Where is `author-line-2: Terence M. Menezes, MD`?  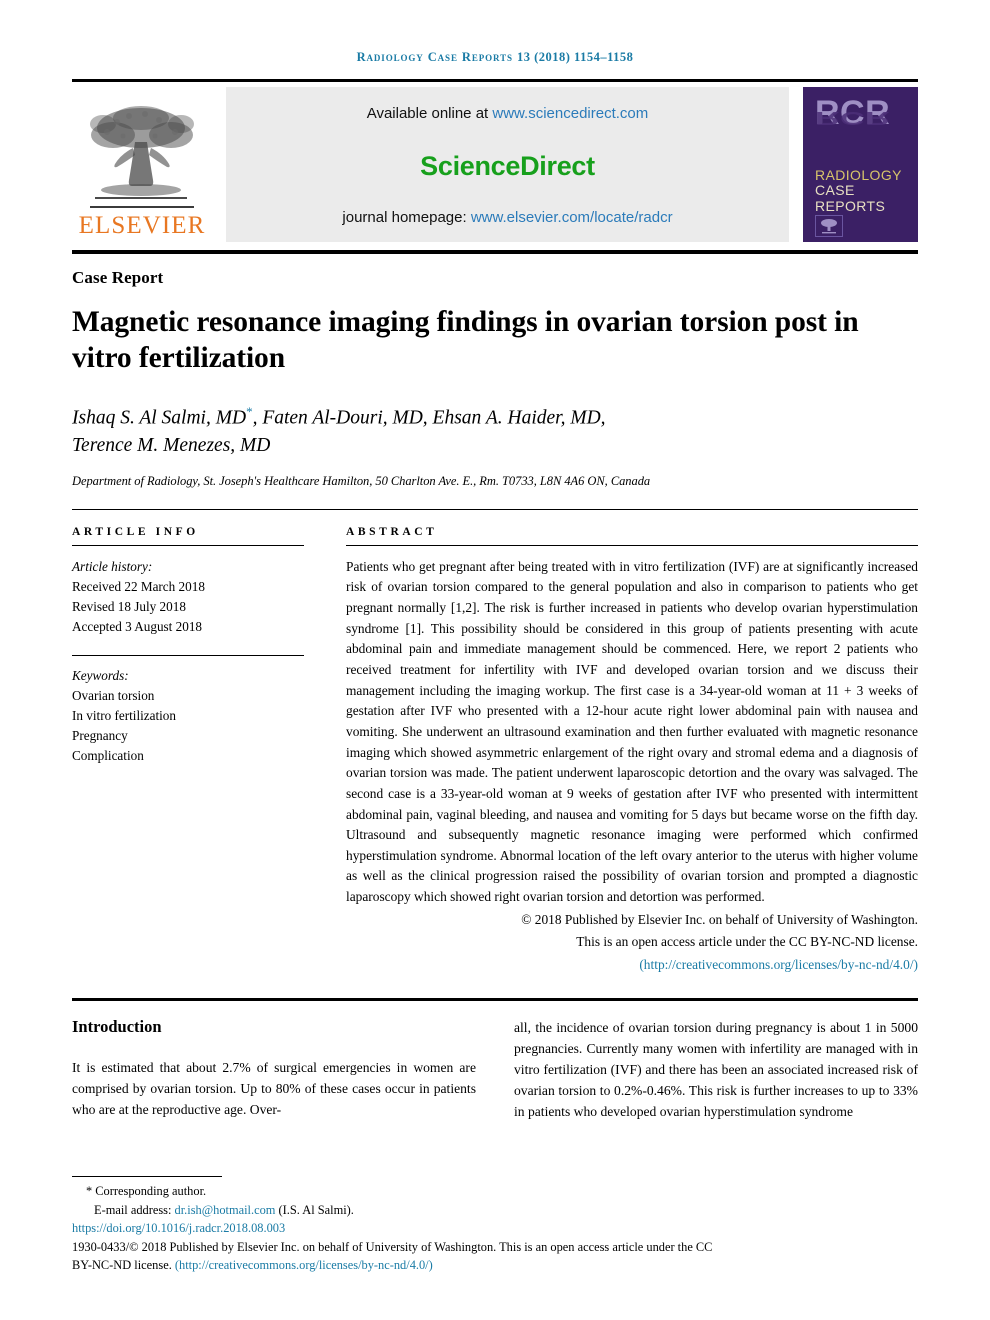
author-line-2: Terence M. Menezes, MD is located at coordinates (171, 446).